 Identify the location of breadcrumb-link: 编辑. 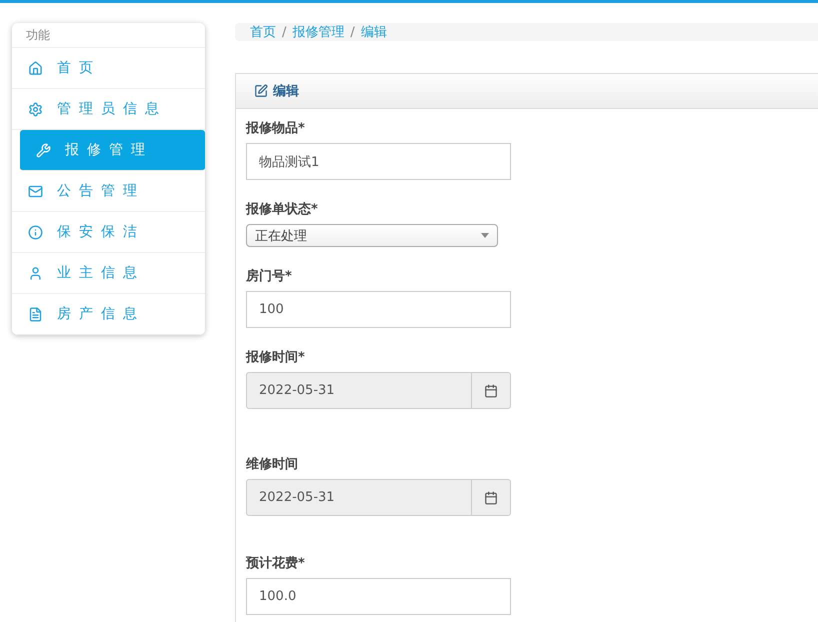
(373, 32).